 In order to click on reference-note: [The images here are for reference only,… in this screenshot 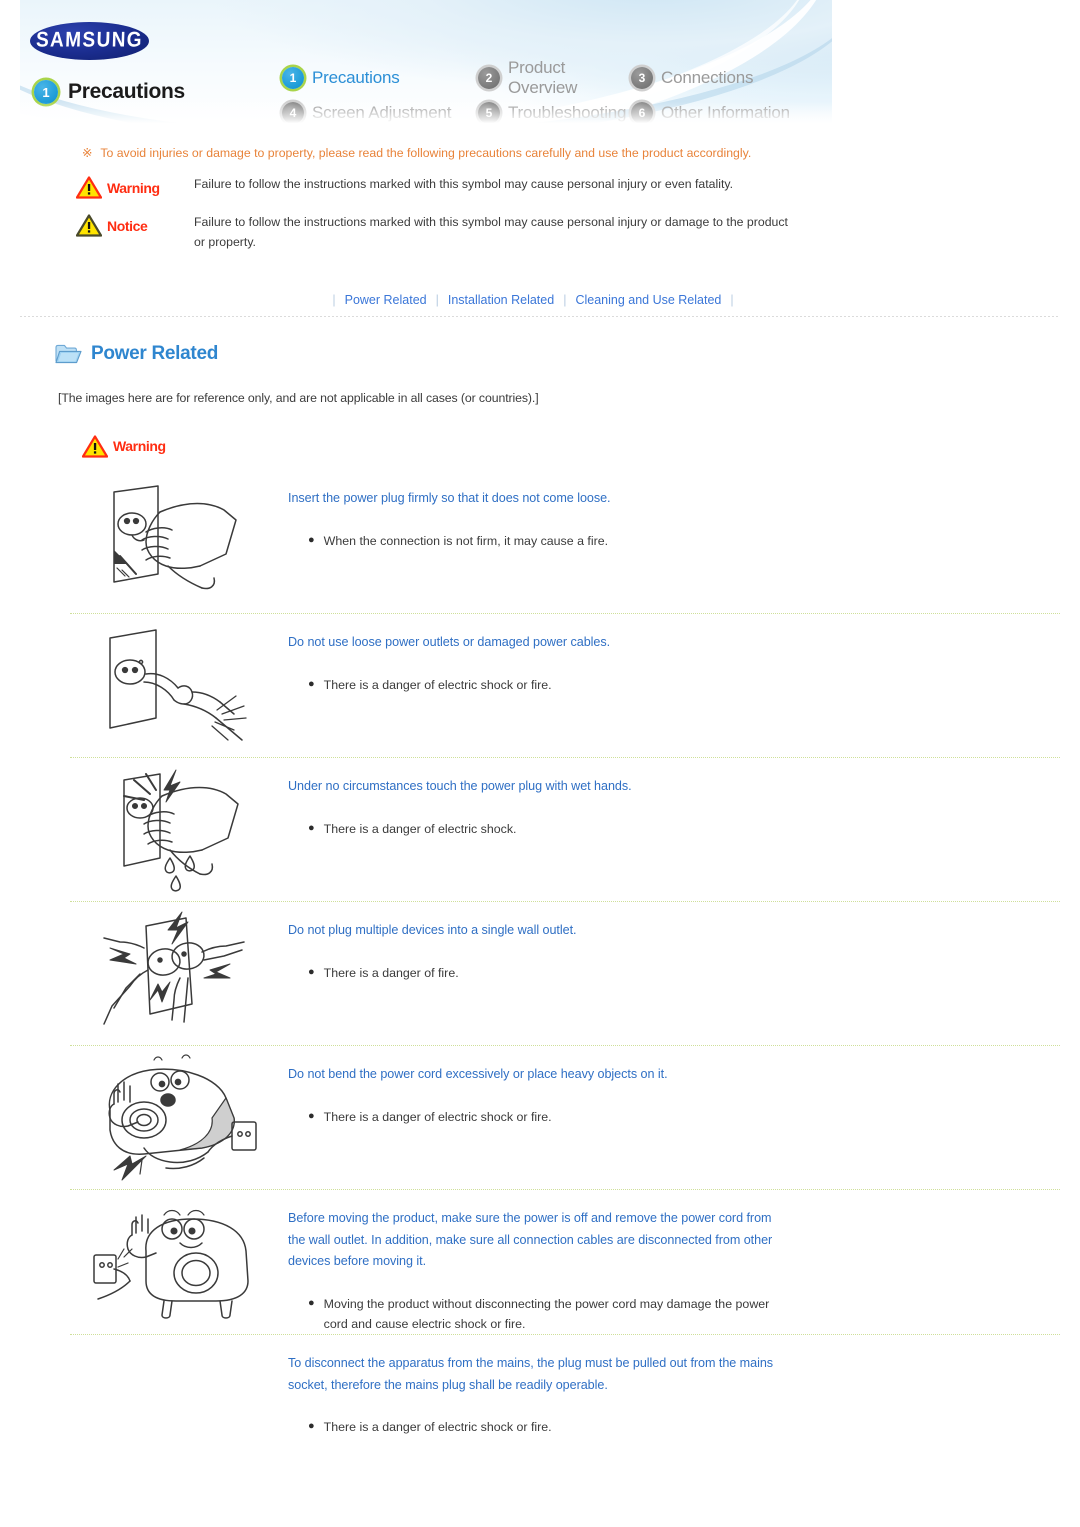, I will do `click(298, 397)`.